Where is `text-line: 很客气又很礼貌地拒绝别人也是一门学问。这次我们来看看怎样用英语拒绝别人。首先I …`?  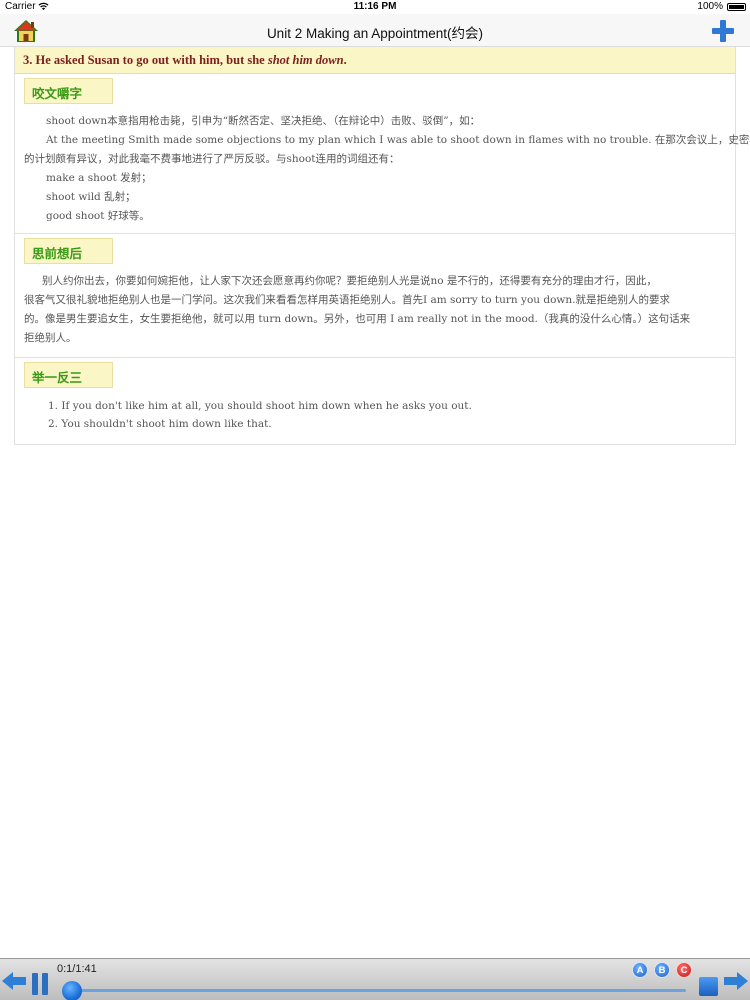
text-line: 很客气又很礼貌地拒绝别人也是一门学问。这次我们来看看怎样用英语拒绝别人。首先I … is located at coordinates (347, 300).